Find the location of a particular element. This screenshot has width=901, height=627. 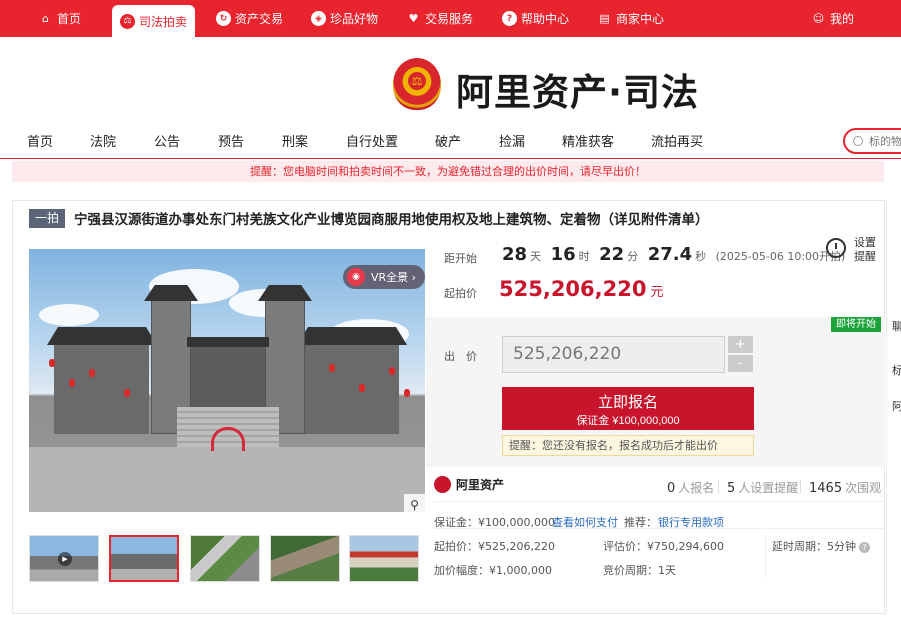

nav-divider is located at coordinates (450, 158).